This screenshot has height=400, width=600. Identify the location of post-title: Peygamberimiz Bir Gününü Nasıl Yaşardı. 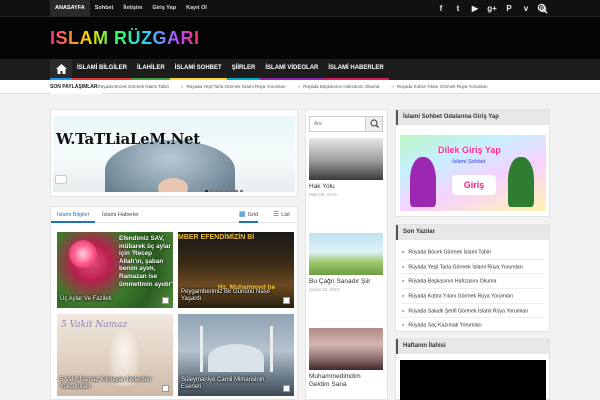
(230, 296).